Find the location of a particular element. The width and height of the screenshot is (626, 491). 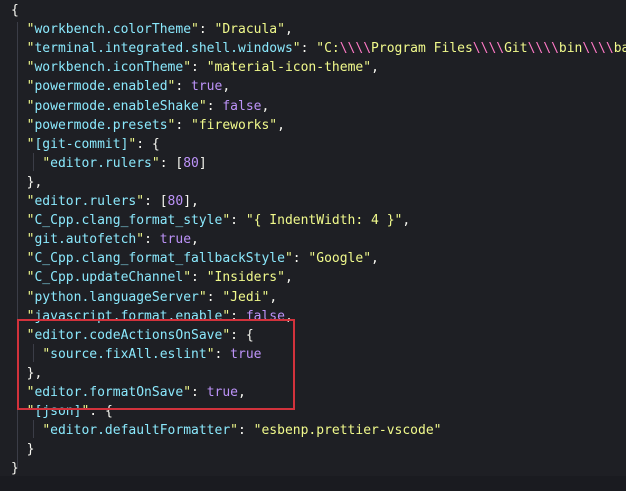

code-line: "git.autofetch": true, is located at coordinates (105, 240).